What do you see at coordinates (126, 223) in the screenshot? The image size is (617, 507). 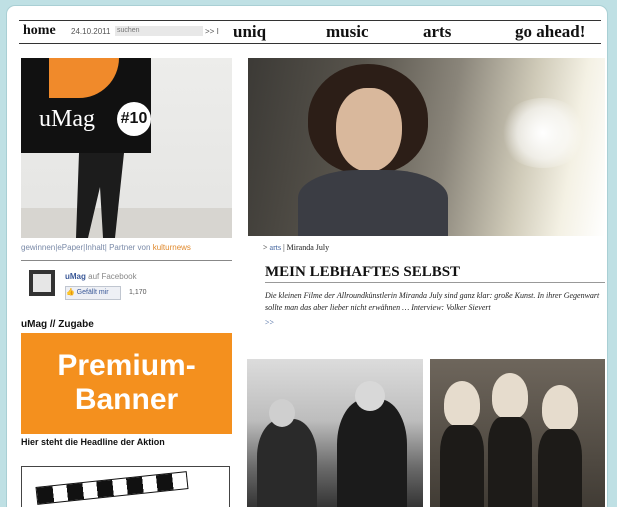 I see `cover-floor` at bounding box center [126, 223].